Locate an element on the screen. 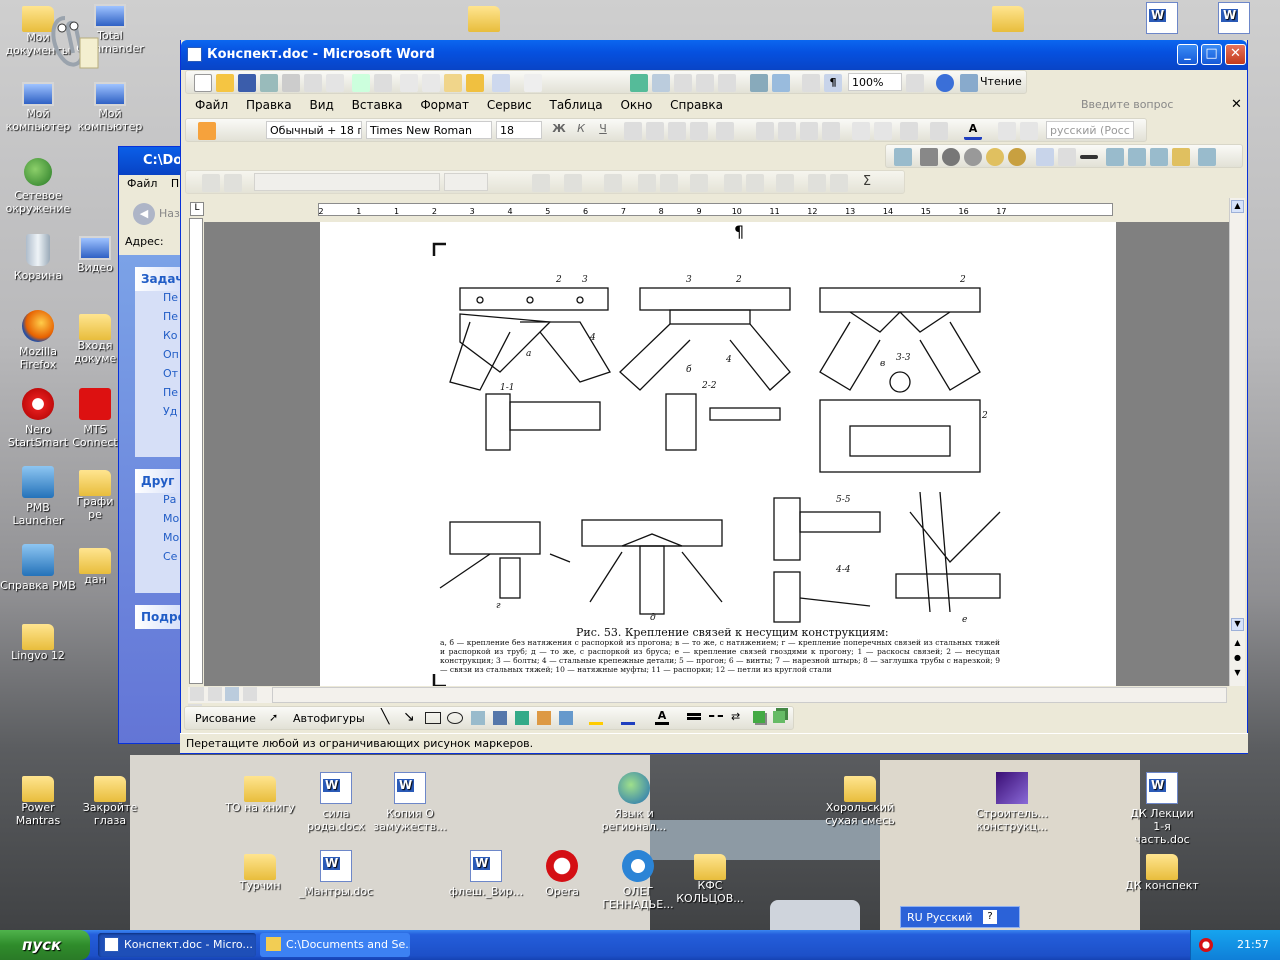  sort-asc-icon is located at coordinates (817, 183).